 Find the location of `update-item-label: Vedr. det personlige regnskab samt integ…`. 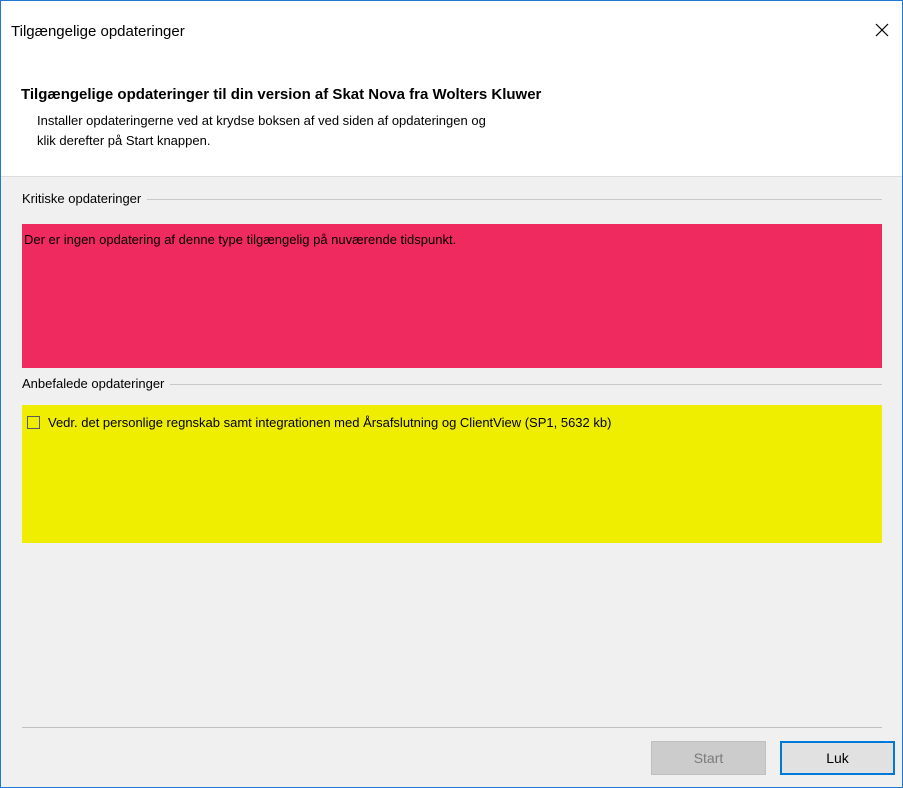

update-item-label: Vedr. det personlige regnskab samt integ… is located at coordinates (330, 422).